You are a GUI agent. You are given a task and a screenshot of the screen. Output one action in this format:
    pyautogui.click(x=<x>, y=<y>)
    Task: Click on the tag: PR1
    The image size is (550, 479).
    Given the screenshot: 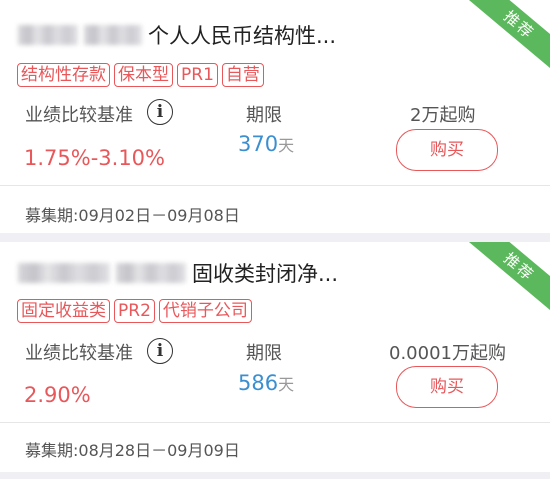 What is the action you would take?
    pyautogui.click(x=197, y=75)
    